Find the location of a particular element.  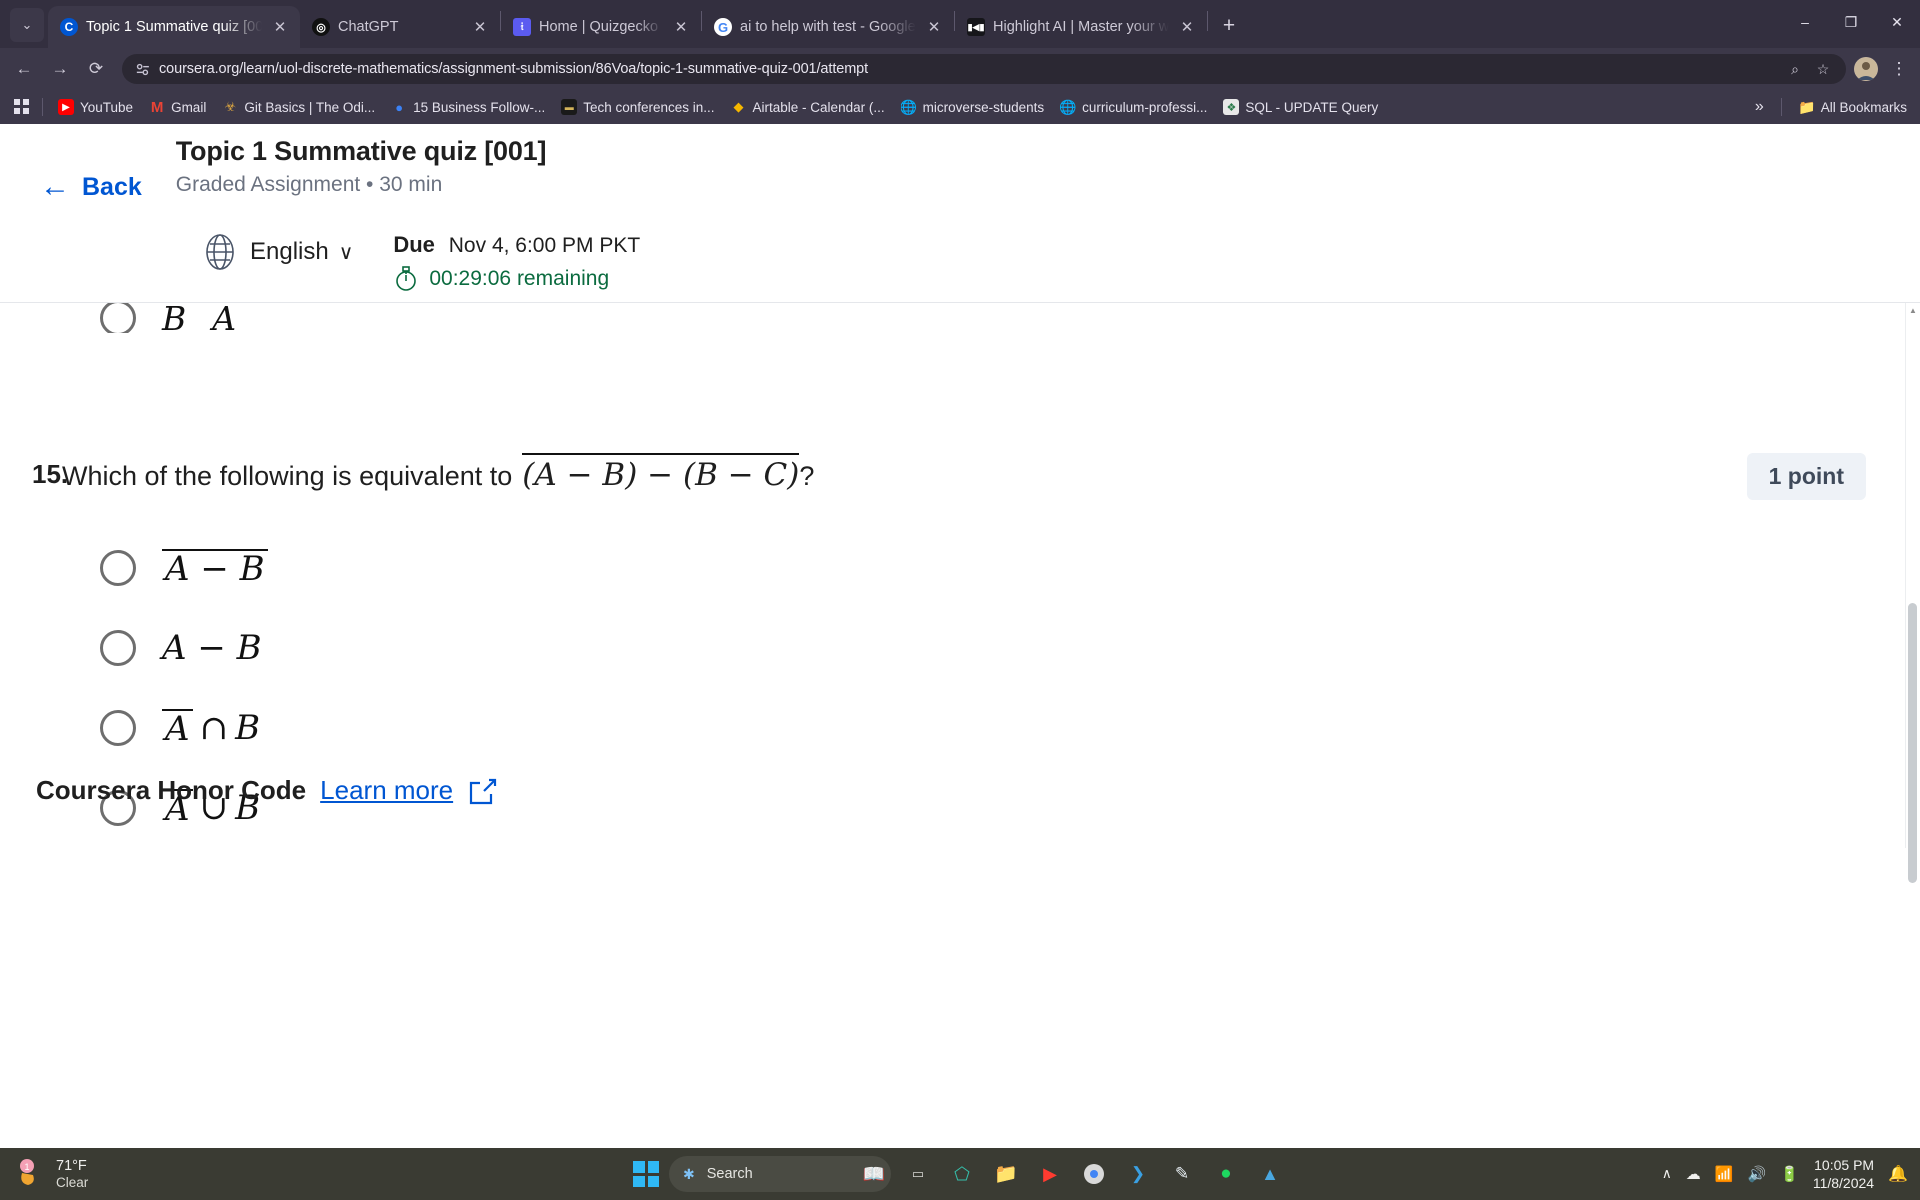

battery-icon: 🔋 is located at coordinates (1789, 1174).